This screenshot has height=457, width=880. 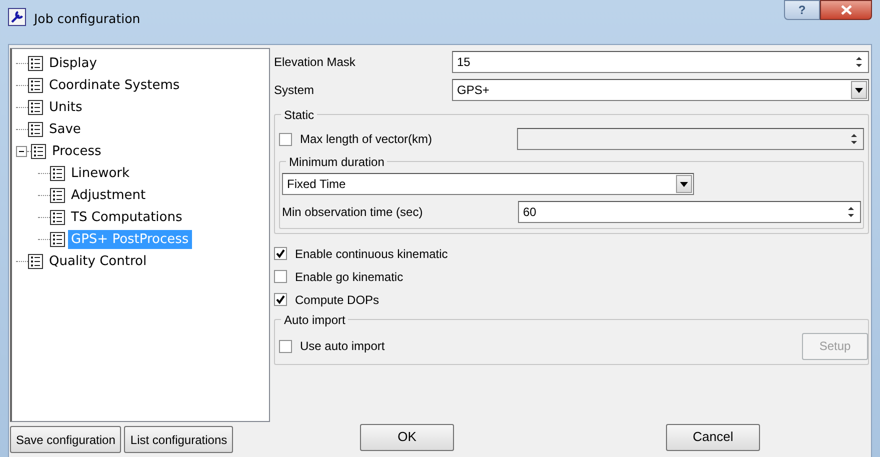 I want to click on tree-item: Coordinate Systems, so click(x=114, y=85).